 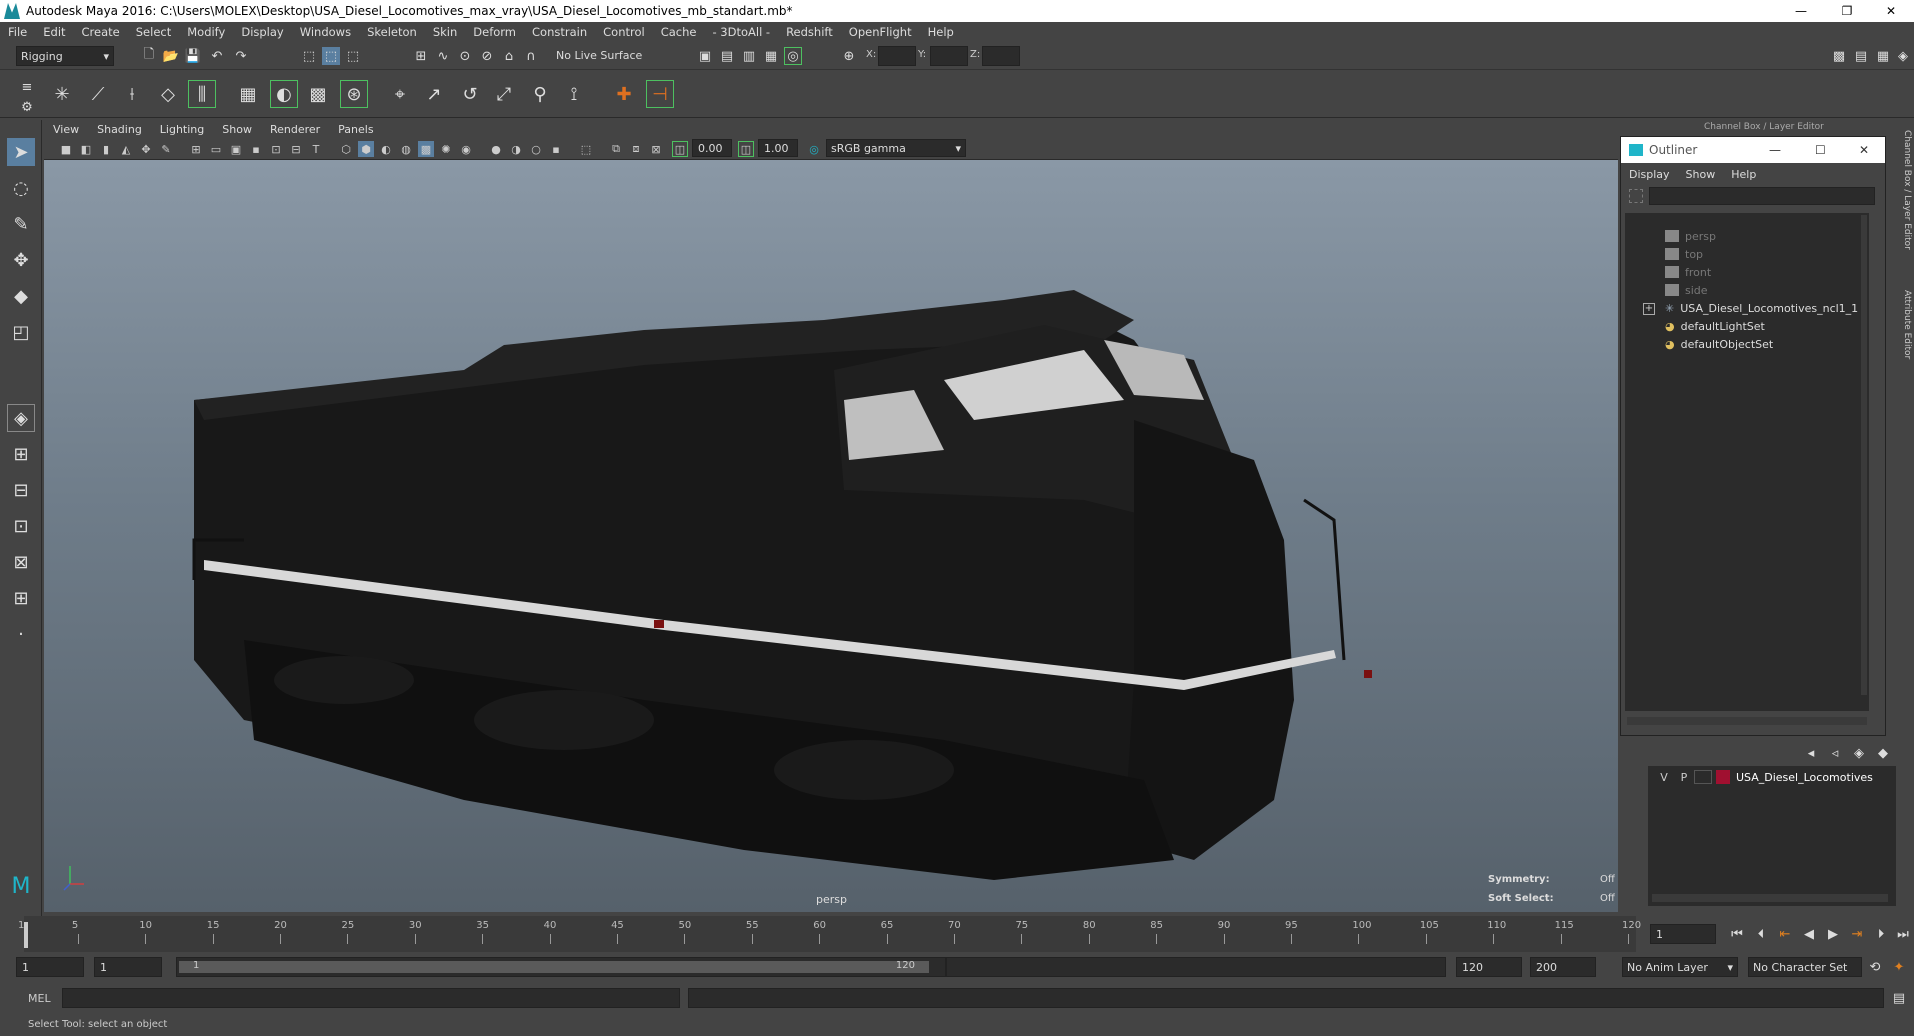 I want to click on outliner-item-front: front, so click(x=1688, y=272).